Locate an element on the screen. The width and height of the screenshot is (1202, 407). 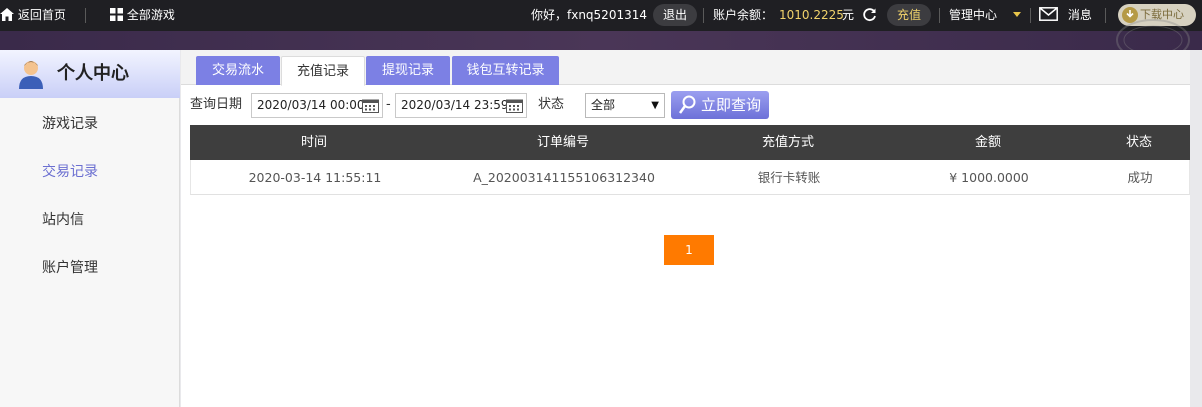
recharge-button: 充值 is located at coordinates (909, 15).